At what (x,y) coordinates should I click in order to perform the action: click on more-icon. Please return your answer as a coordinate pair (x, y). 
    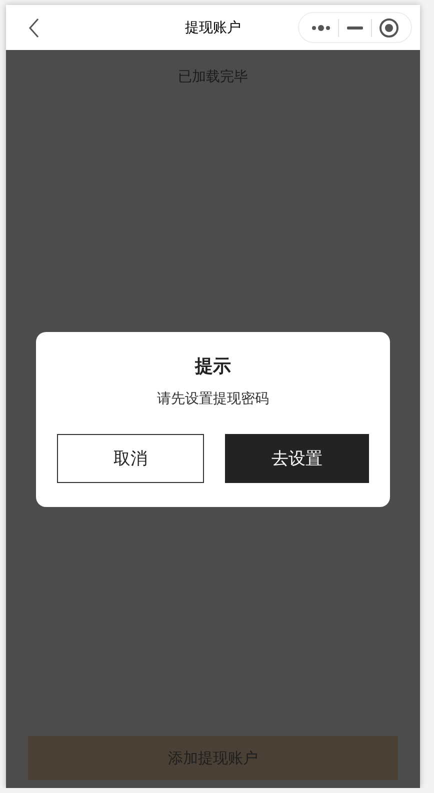
    Looking at the image, I should click on (320, 28).